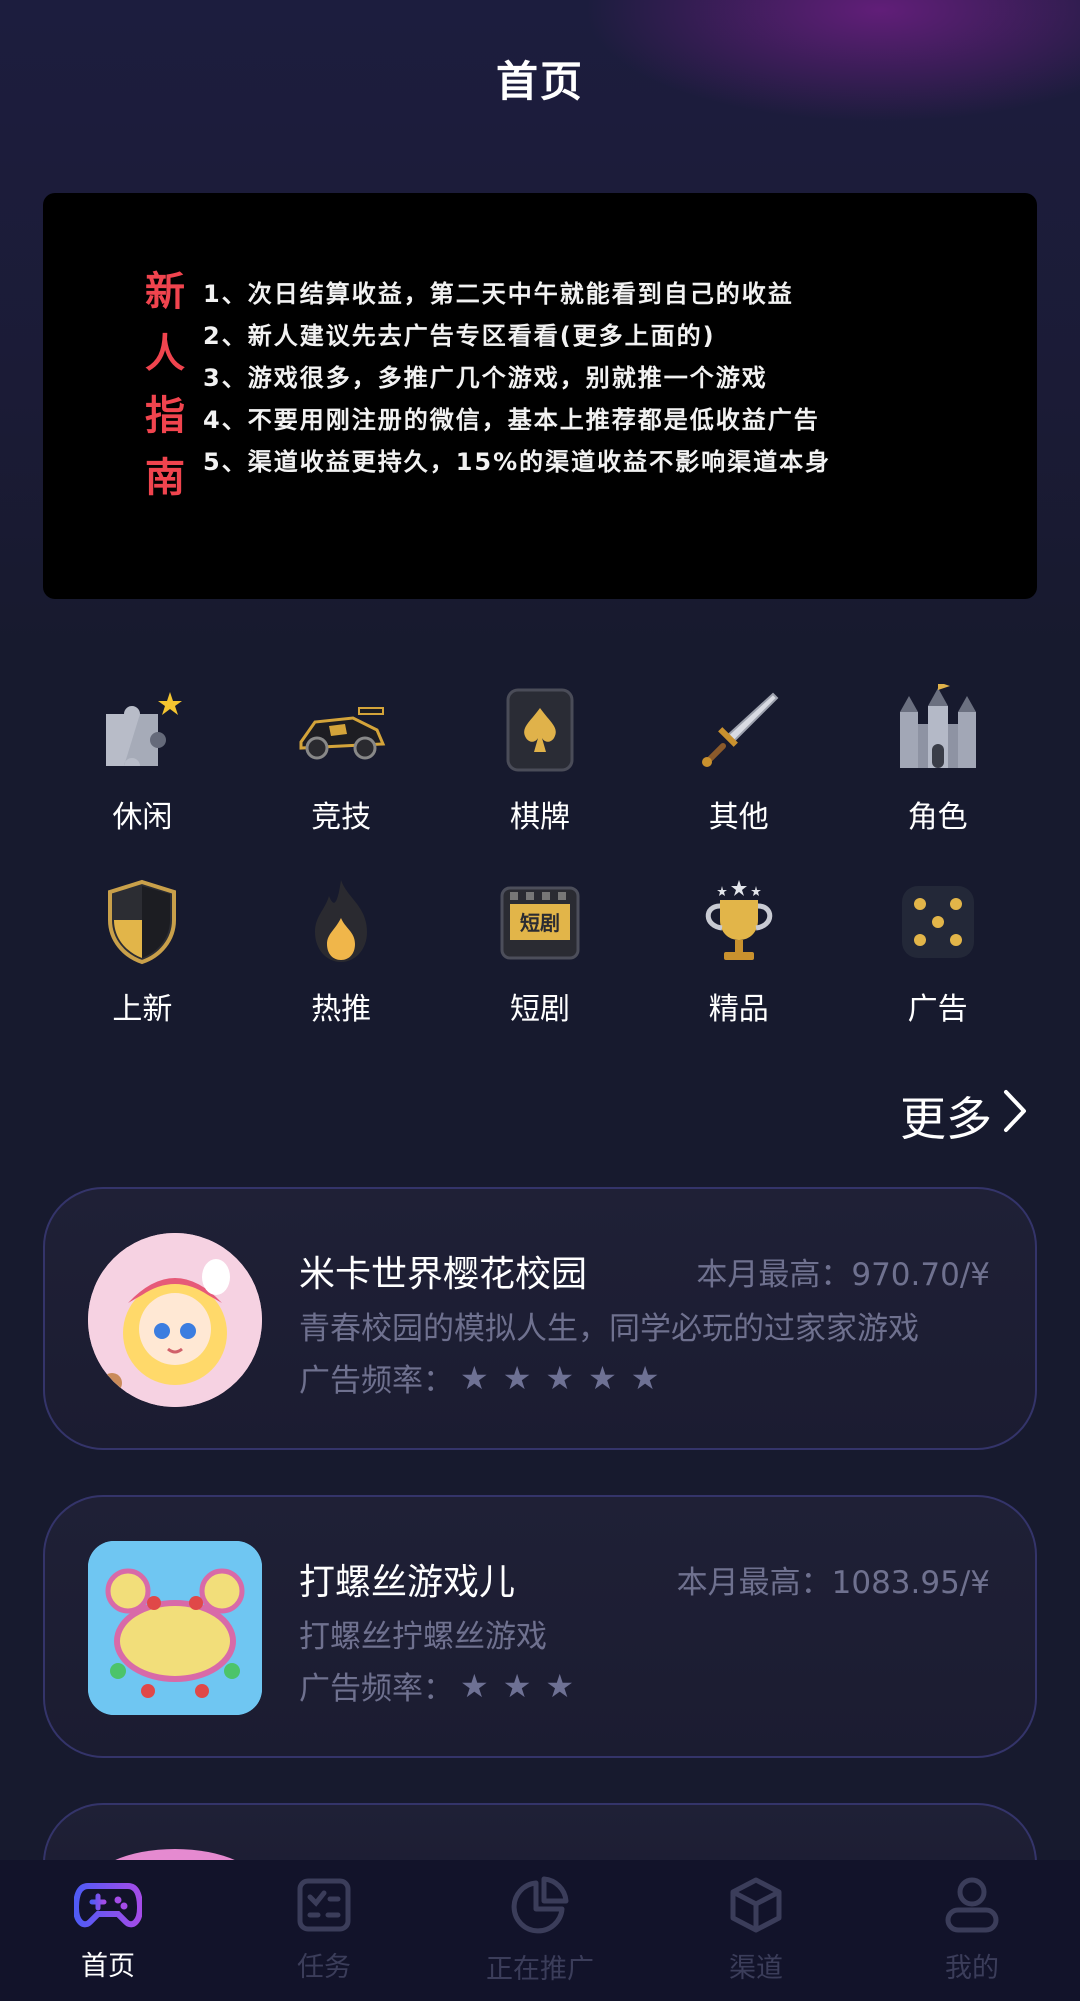 This screenshot has height=2001, width=1080. What do you see at coordinates (142, 1009) in the screenshot?
I see `category-label: 上新` at bounding box center [142, 1009].